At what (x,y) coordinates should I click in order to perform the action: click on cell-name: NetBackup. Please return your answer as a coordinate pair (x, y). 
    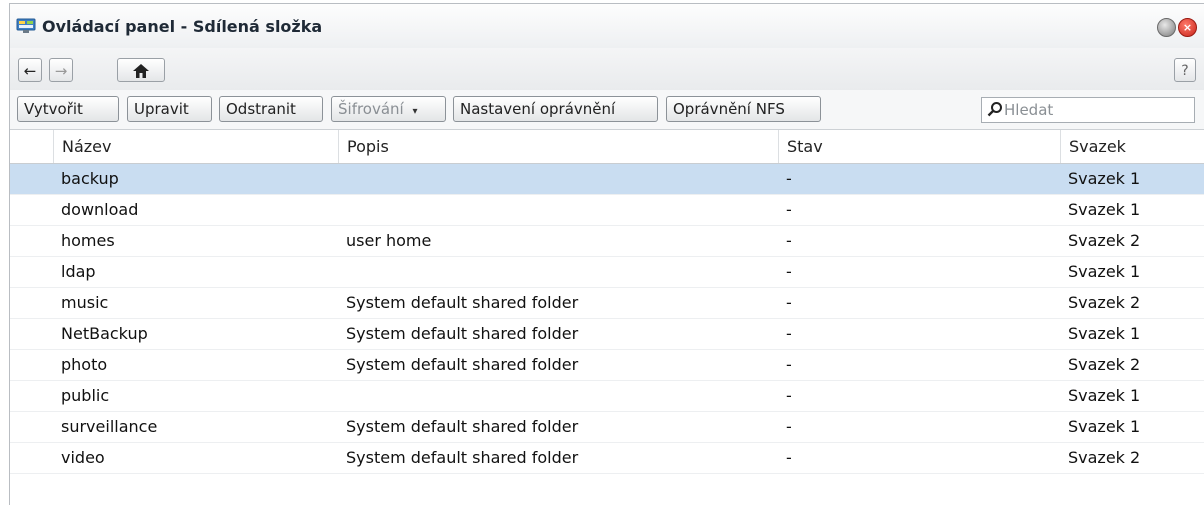
    Looking at the image, I should click on (104, 333).